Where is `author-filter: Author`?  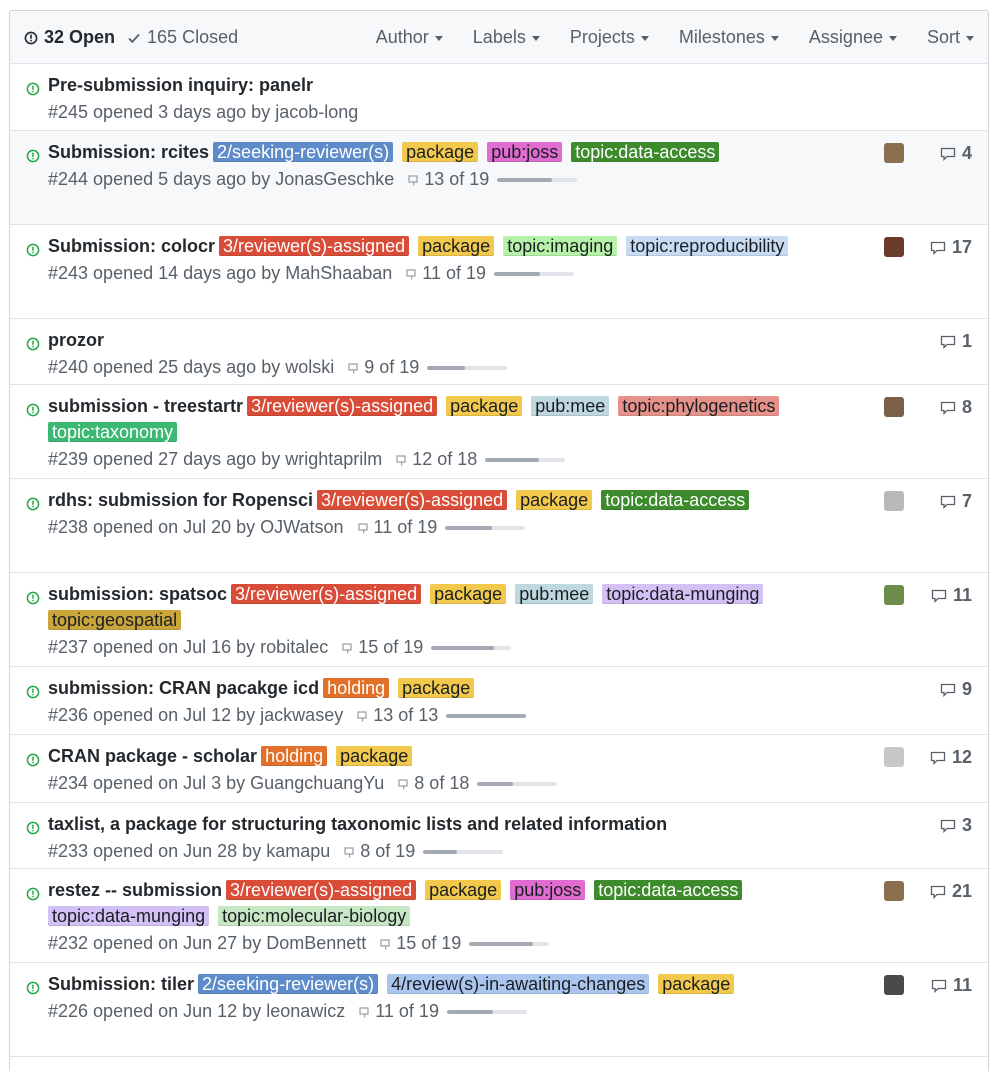
author-filter: Author is located at coordinates (409, 37).